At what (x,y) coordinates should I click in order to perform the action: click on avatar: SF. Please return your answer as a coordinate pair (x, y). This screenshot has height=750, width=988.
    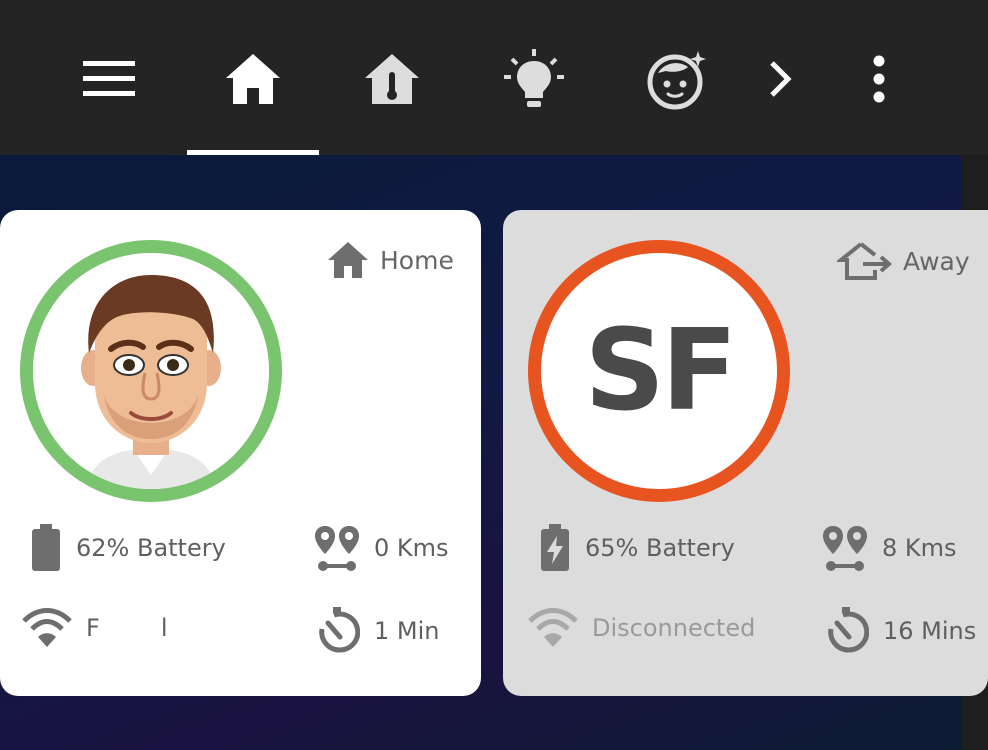
    Looking at the image, I should click on (659, 371).